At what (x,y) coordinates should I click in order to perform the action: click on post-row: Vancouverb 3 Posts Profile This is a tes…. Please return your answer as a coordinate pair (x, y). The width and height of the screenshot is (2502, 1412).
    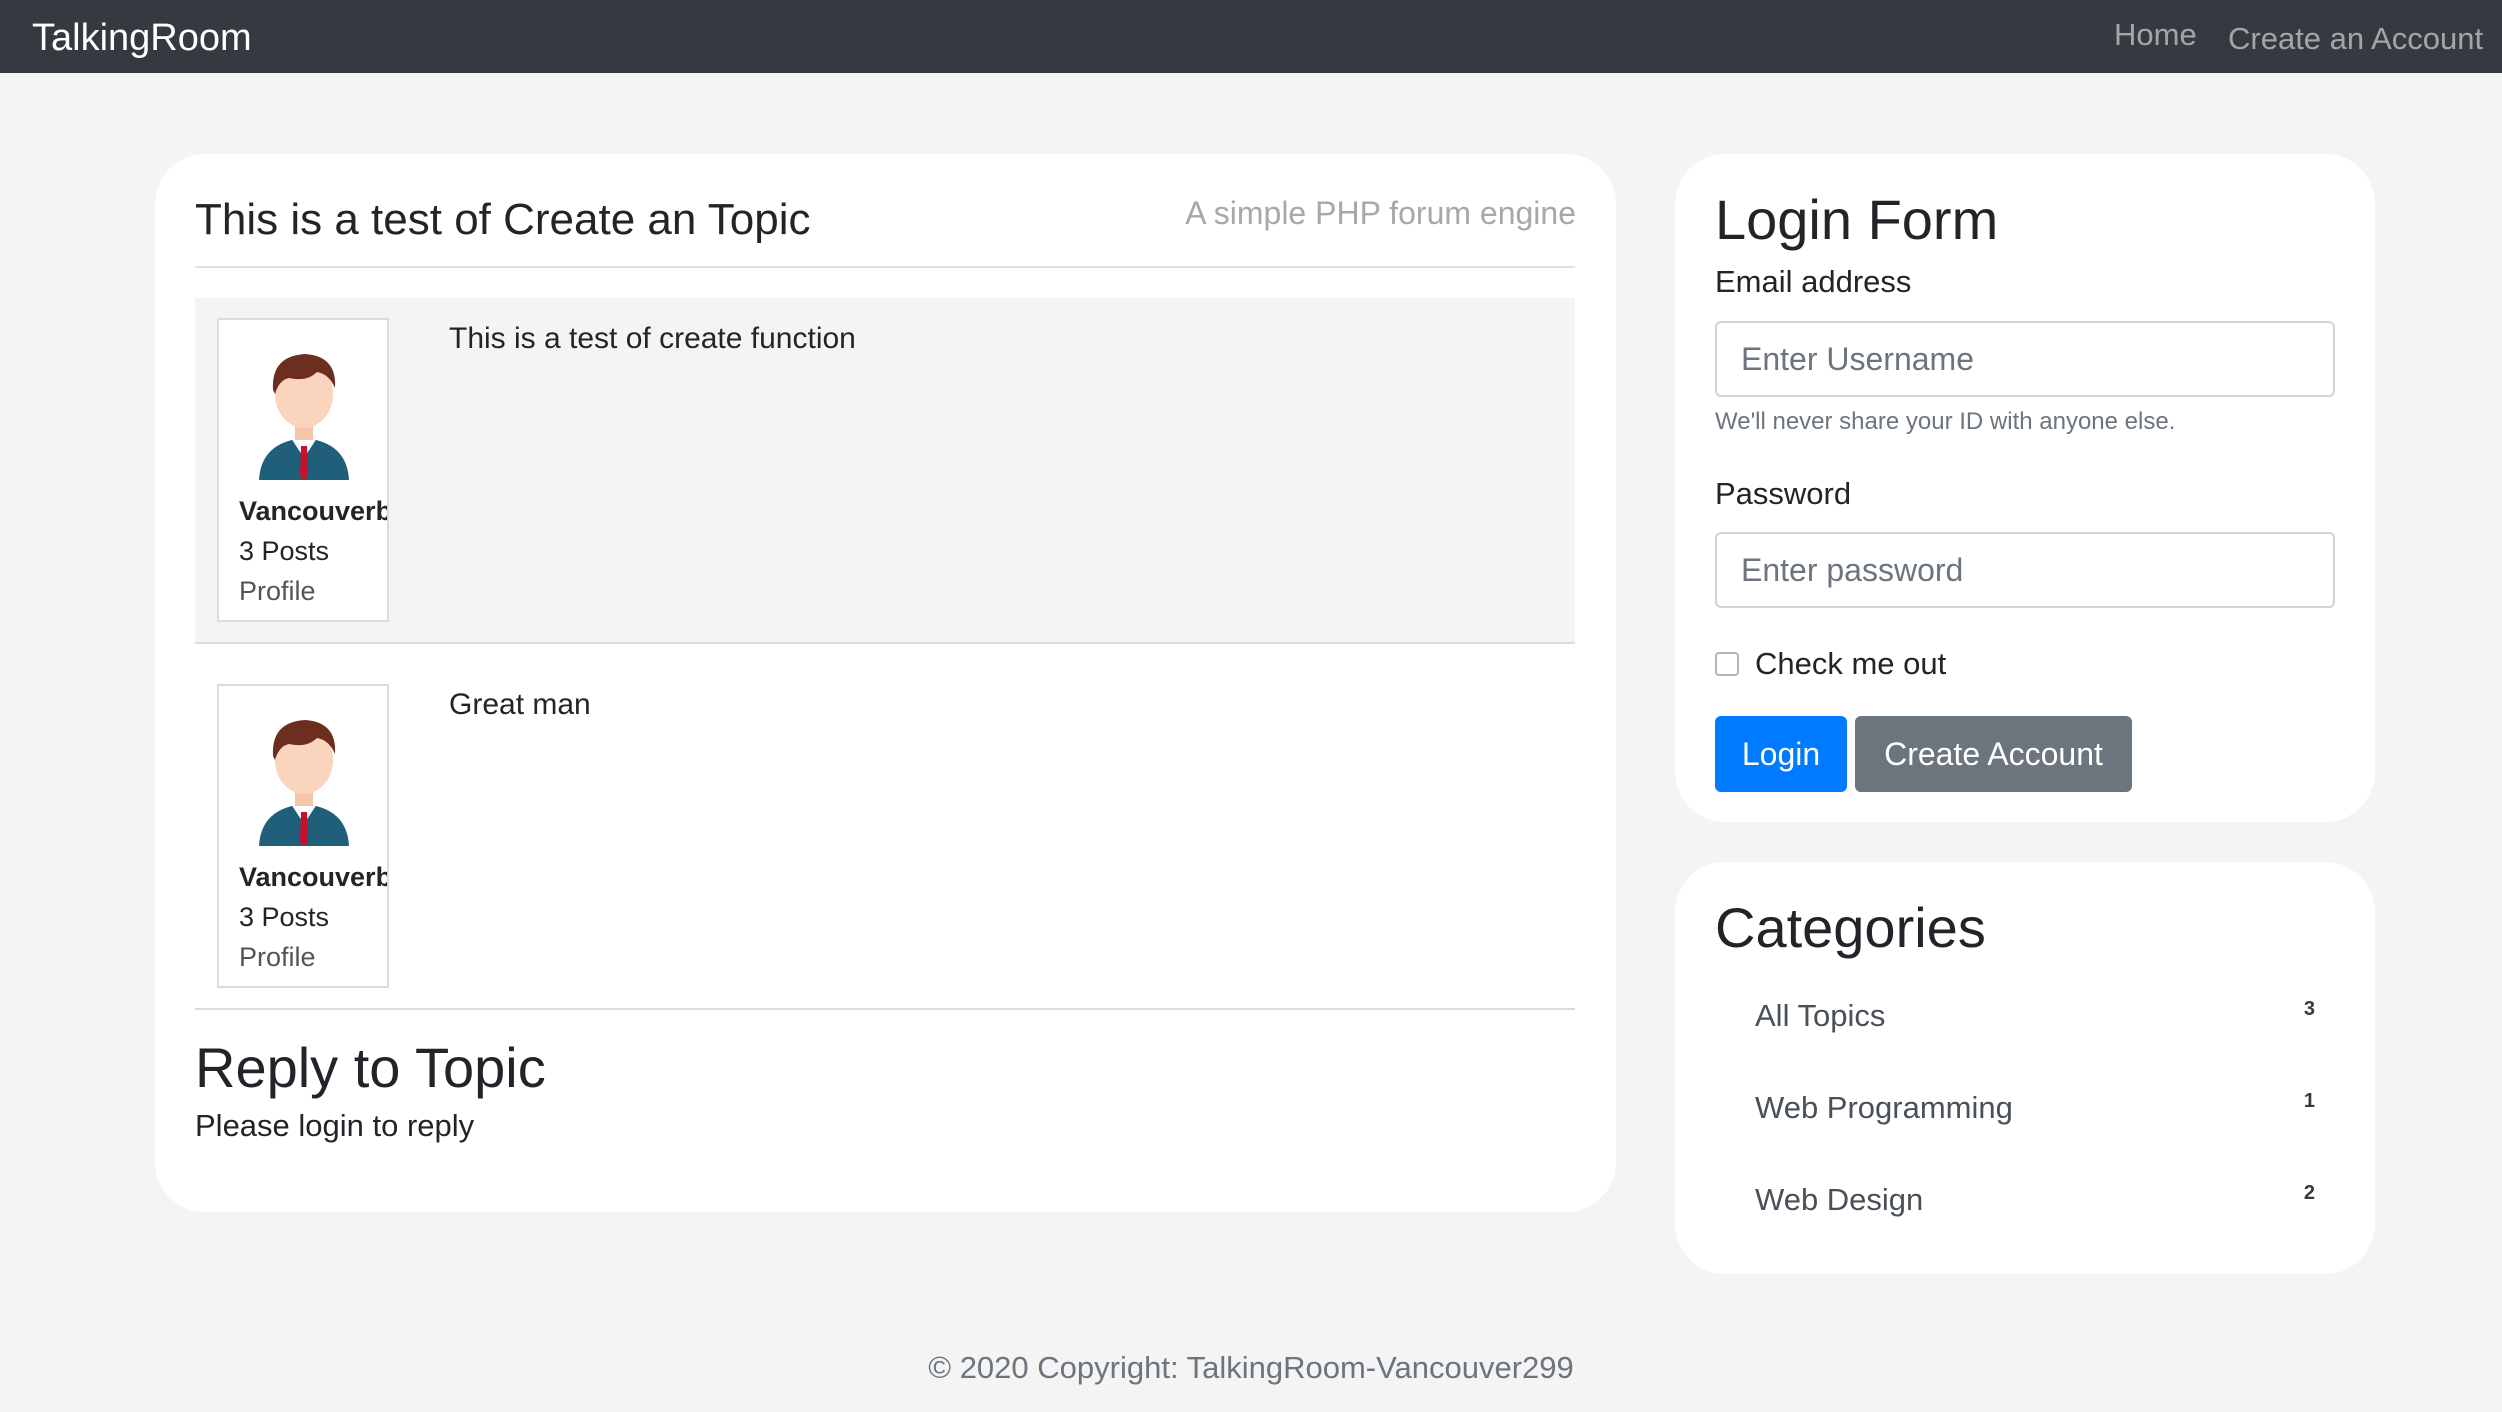
    Looking at the image, I should click on (885, 471).